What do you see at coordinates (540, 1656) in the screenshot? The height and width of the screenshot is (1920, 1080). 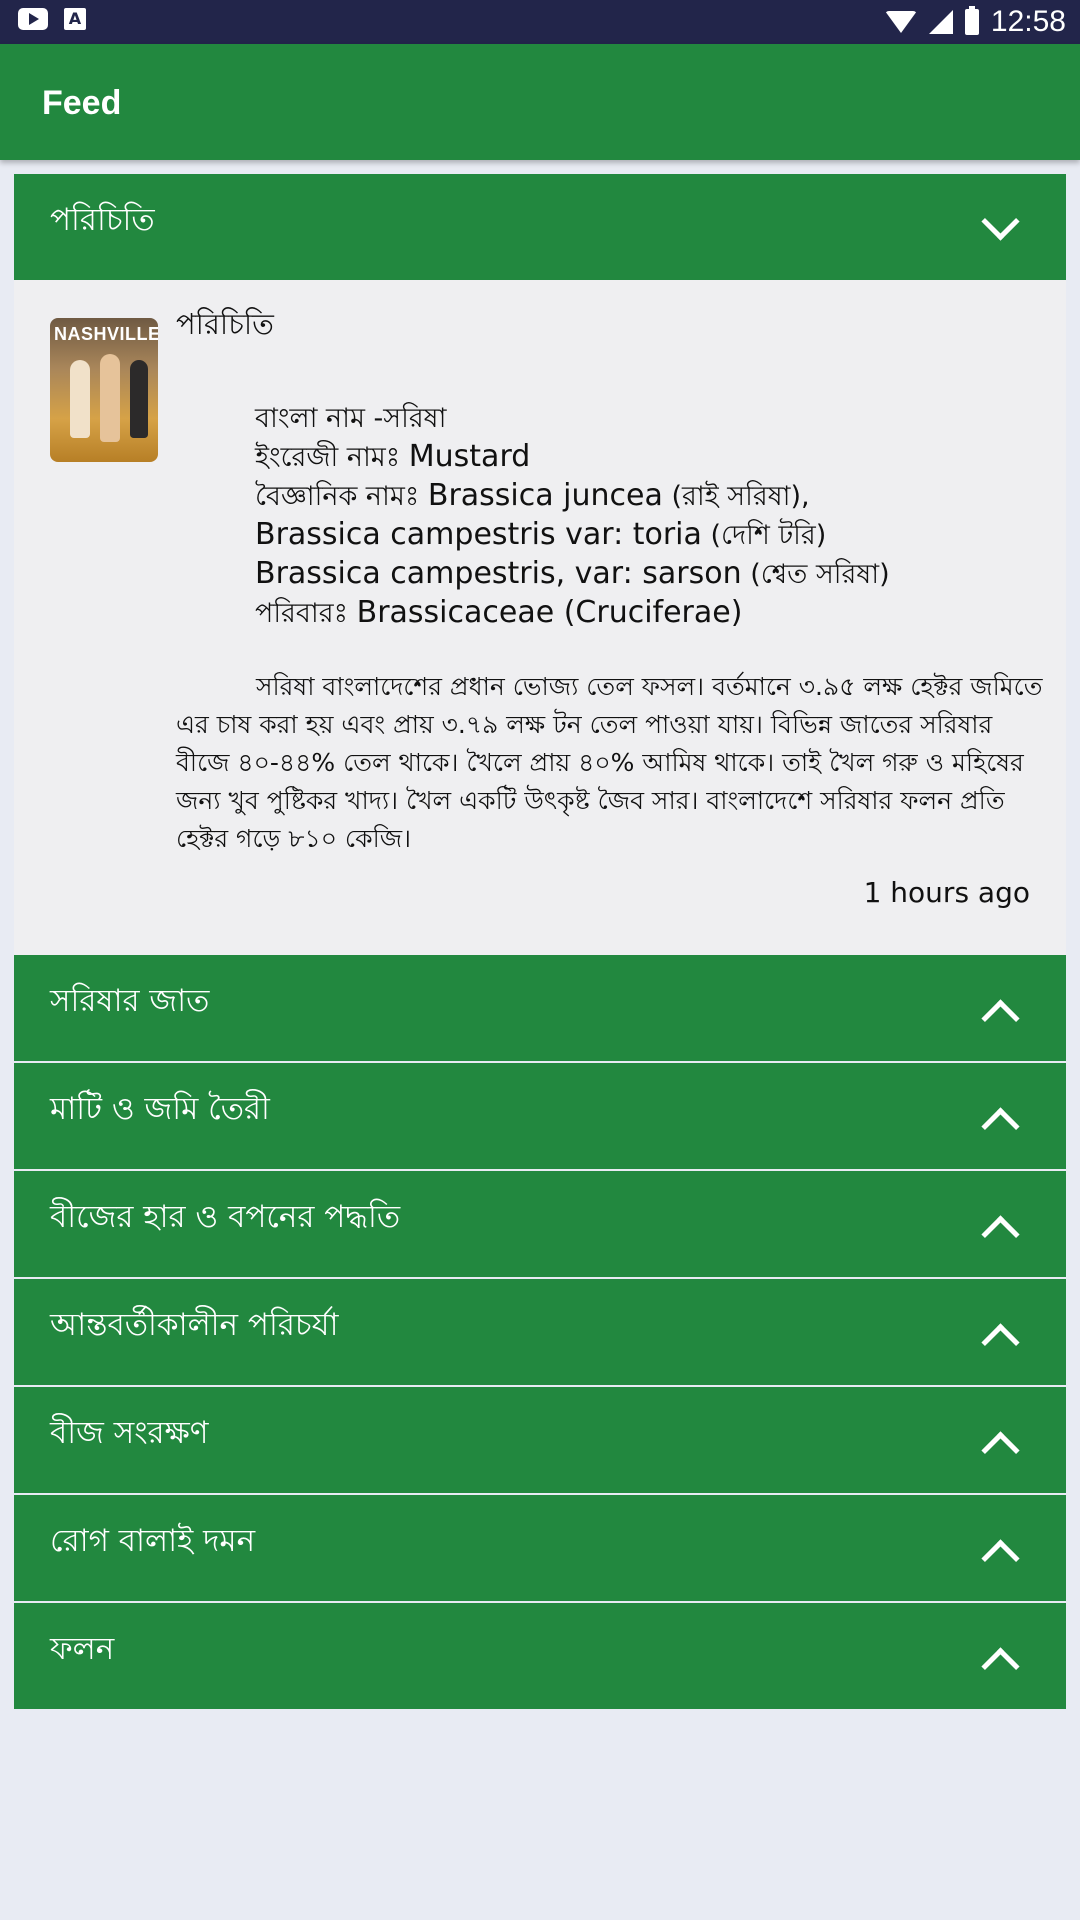 I see `section-header-yield: ফলন` at bounding box center [540, 1656].